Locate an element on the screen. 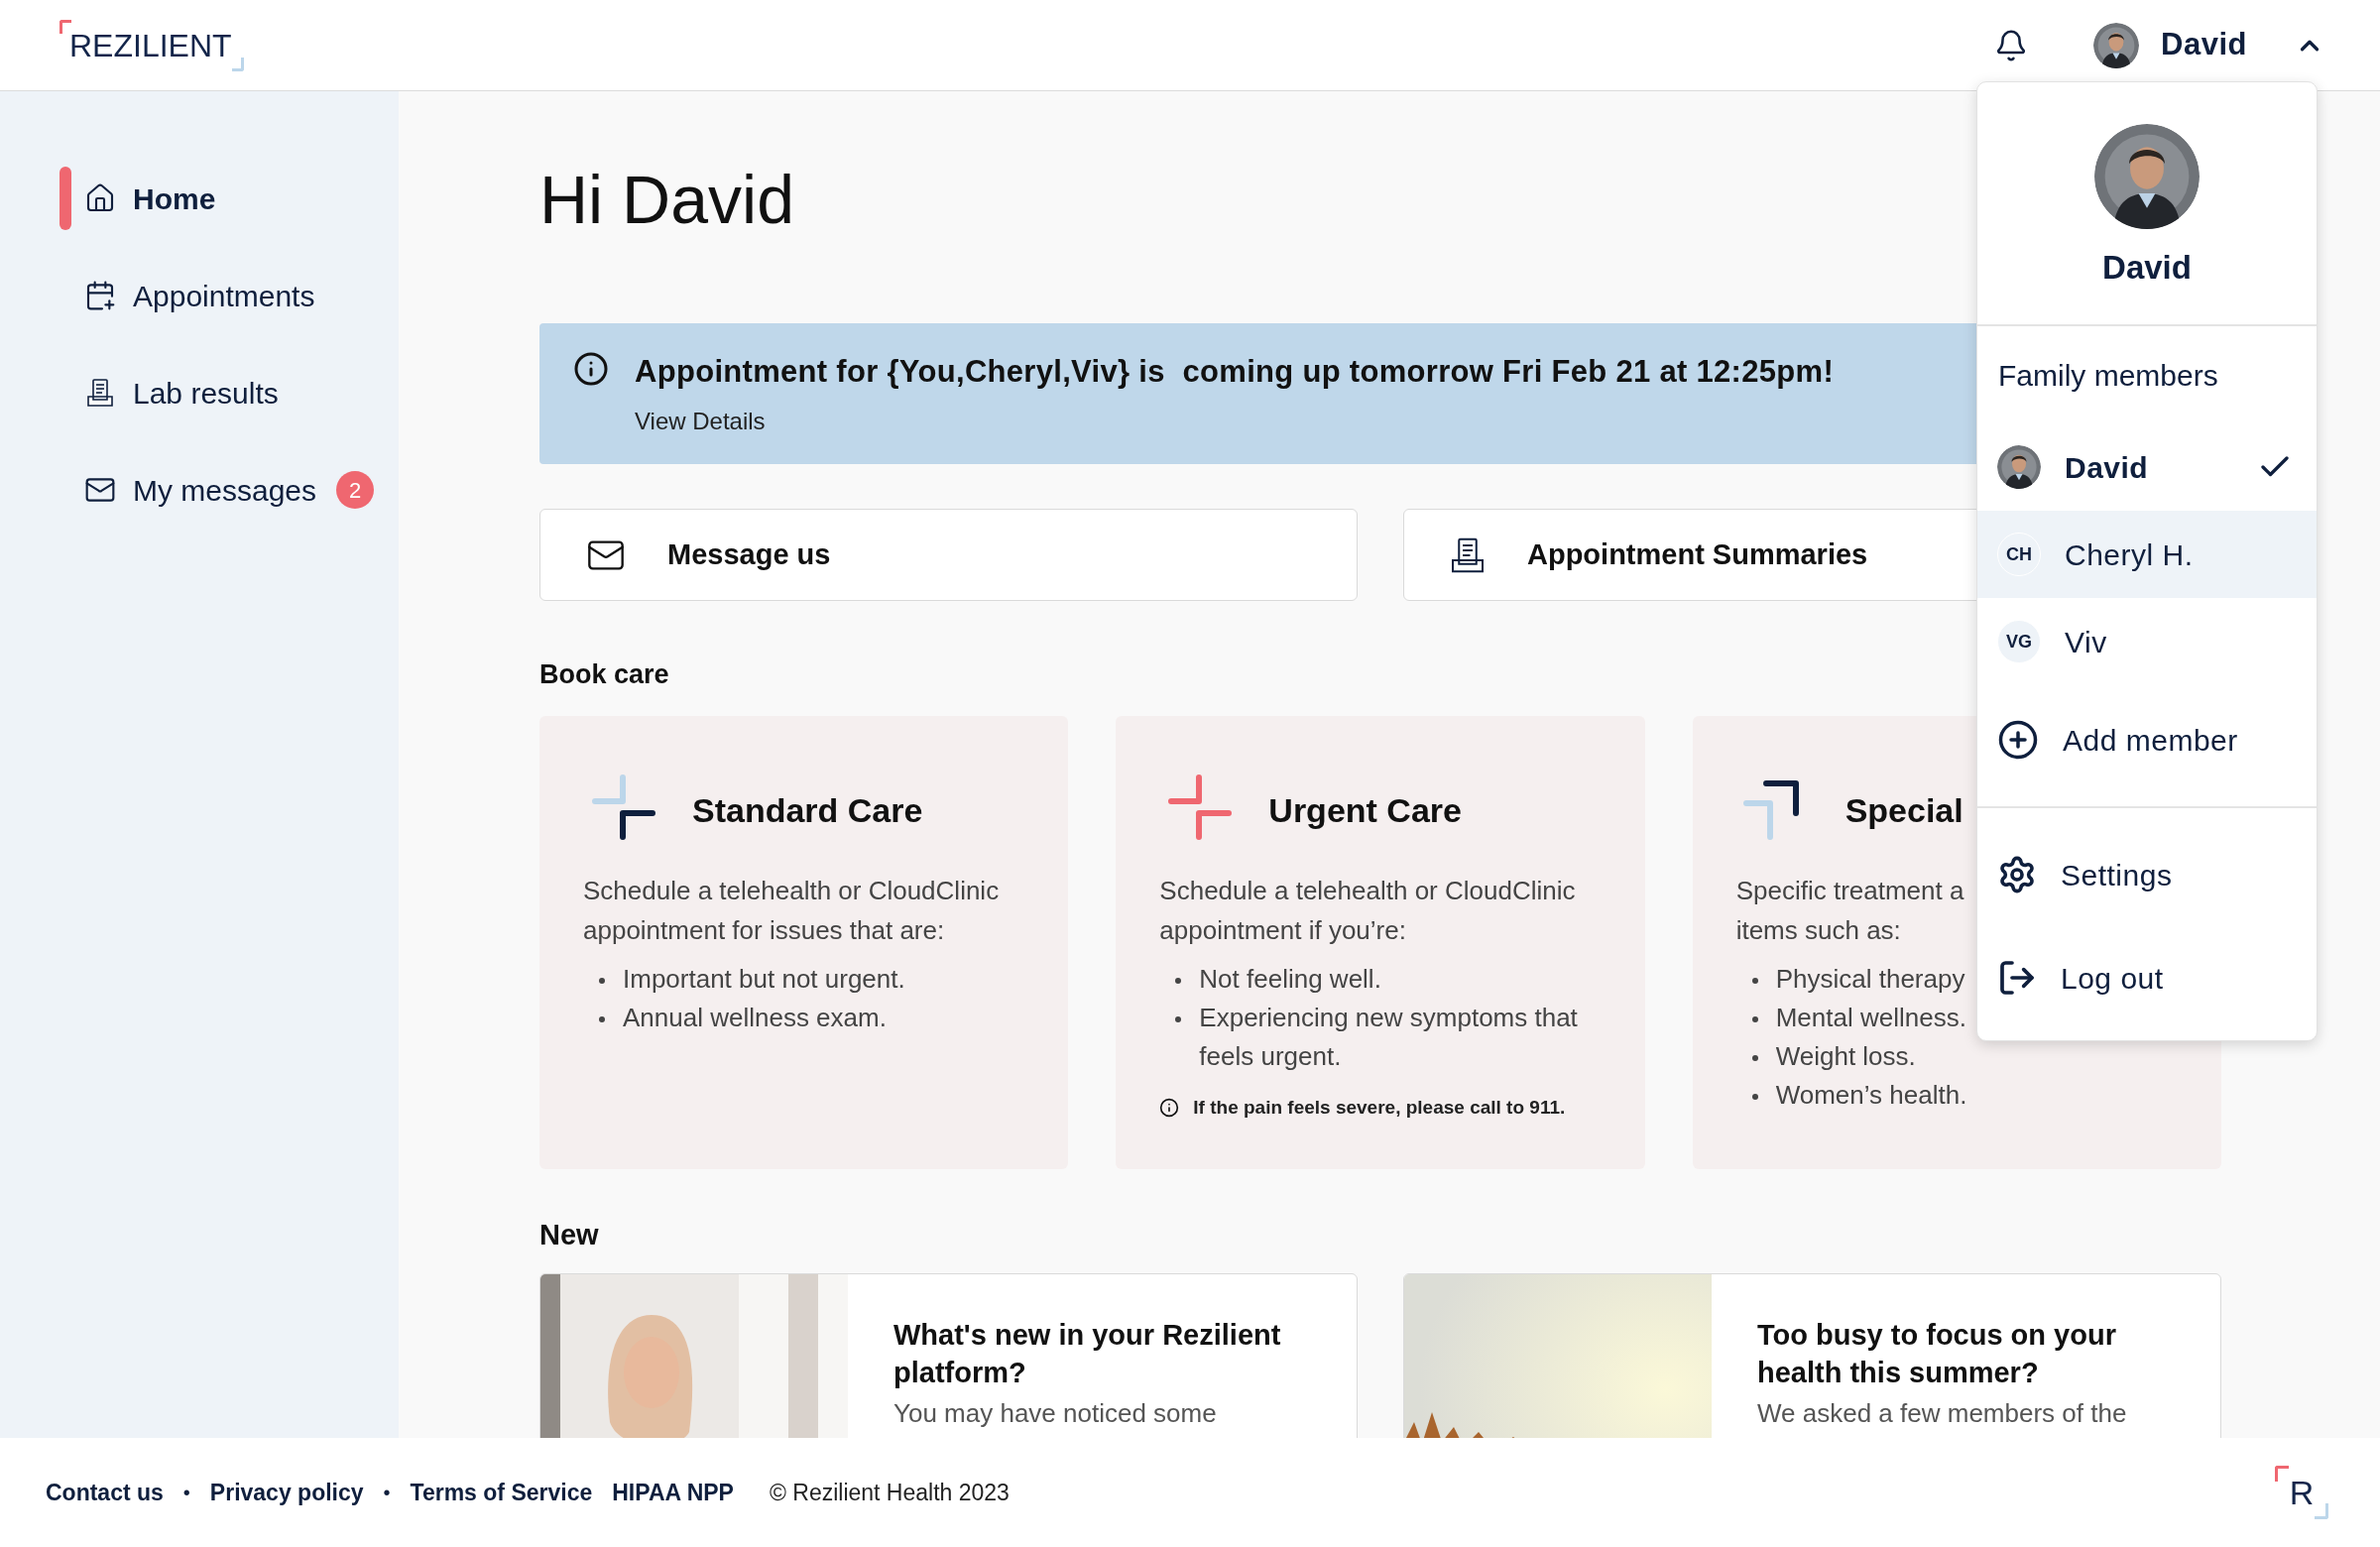 This screenshot has width=2380, height=1547. document-tray-icon is located at coordinates (100, 393).